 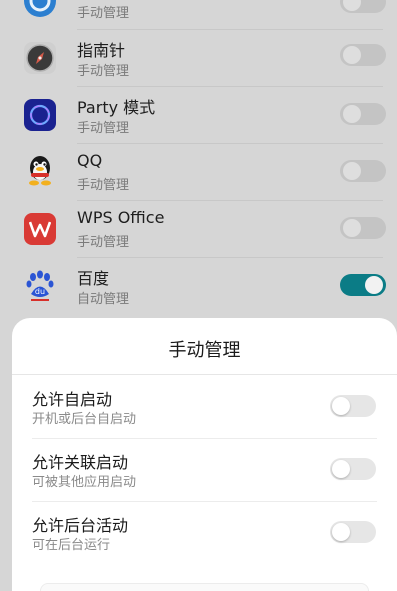 I want to click on party-mode-icon, so click(x=40, y=115).